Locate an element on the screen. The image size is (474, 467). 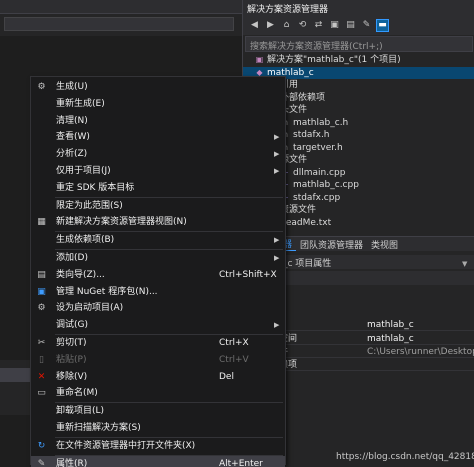
gear-icon: ⚙ is located at coordinates (41, 308).